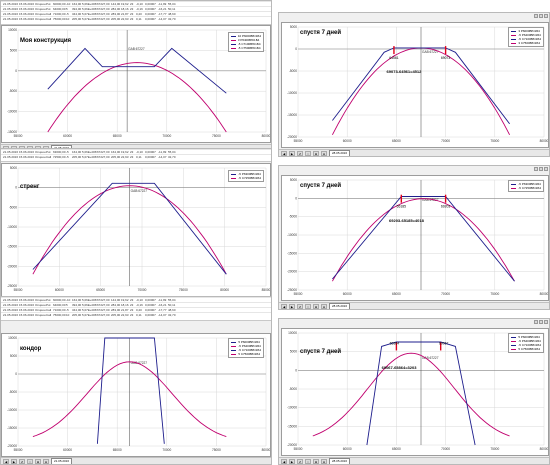 The width and height of the screenshot is (550, 465). What do you see at coordinates (414, 305) in the screenshot?
I see `chart-toolbar: ◀ ▶ Z ↕ ⊕ ⊖ 28.05.2016` at bounding box center [414, 305].